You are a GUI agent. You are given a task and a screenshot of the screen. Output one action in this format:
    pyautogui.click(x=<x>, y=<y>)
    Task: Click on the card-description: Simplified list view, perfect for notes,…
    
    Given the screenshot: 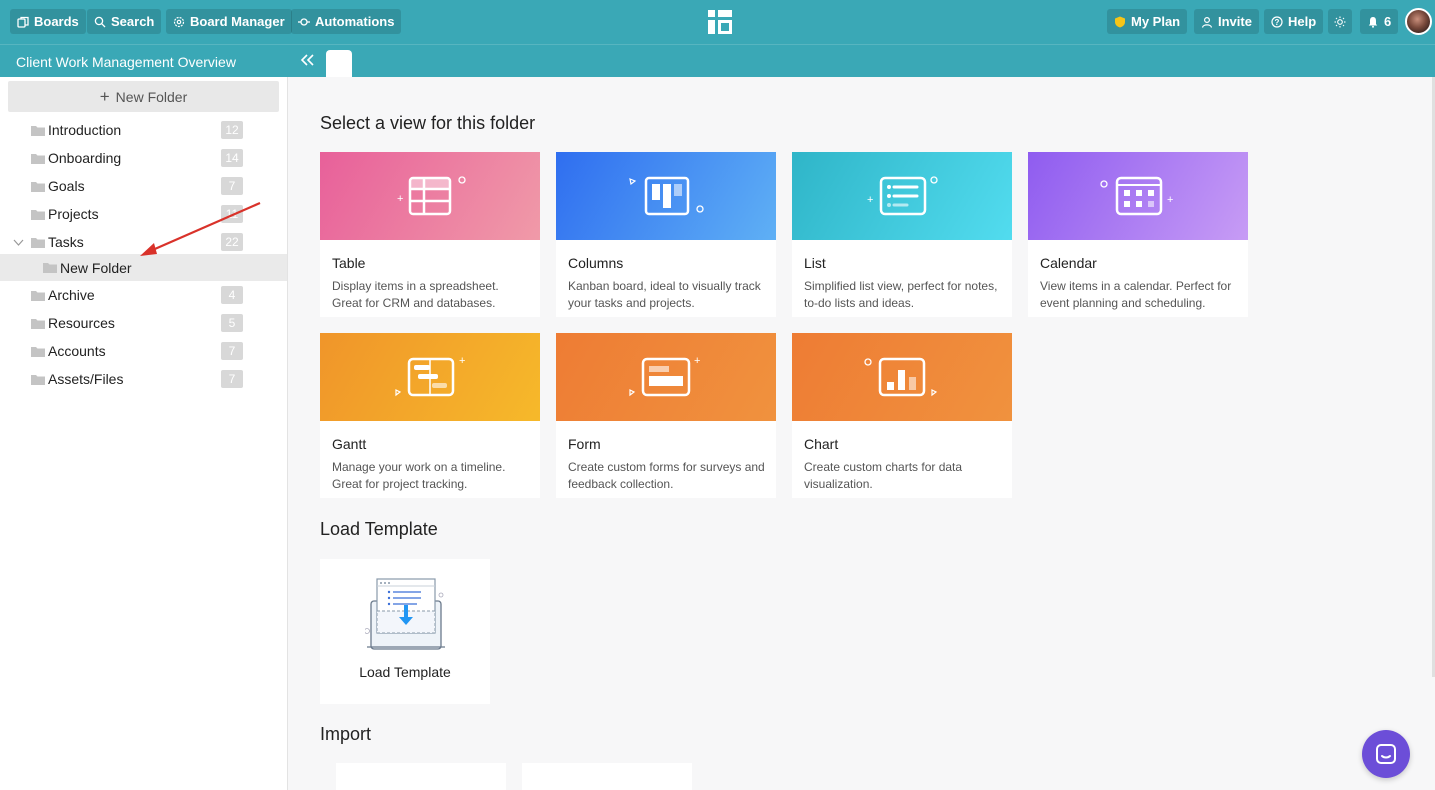 What is the action you would take?
    pyautogui.click(x=901, y=294)
    